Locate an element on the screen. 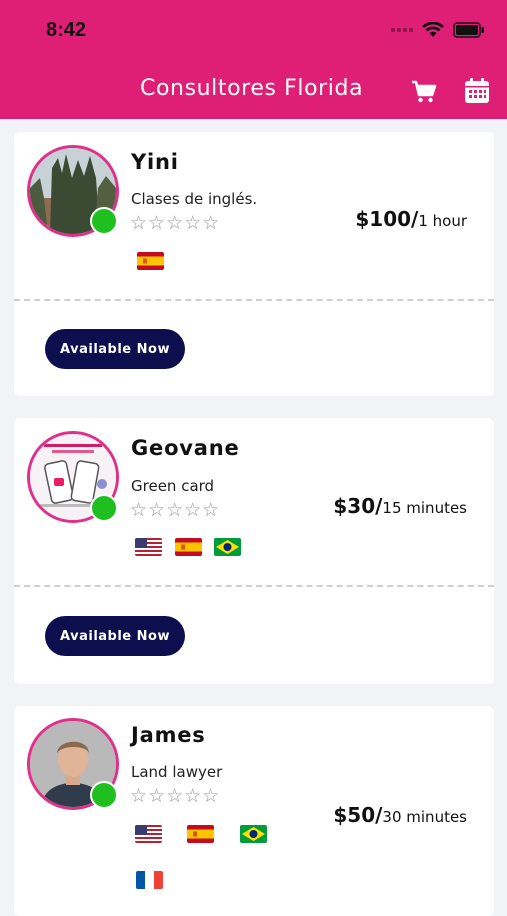 This screenshot has width=507, height=916. cellular-signal-icon is located at coordinates (402, 30).